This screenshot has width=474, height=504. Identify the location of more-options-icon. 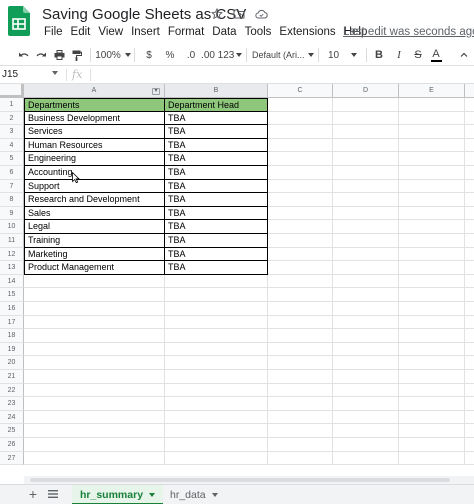
(464, 55).